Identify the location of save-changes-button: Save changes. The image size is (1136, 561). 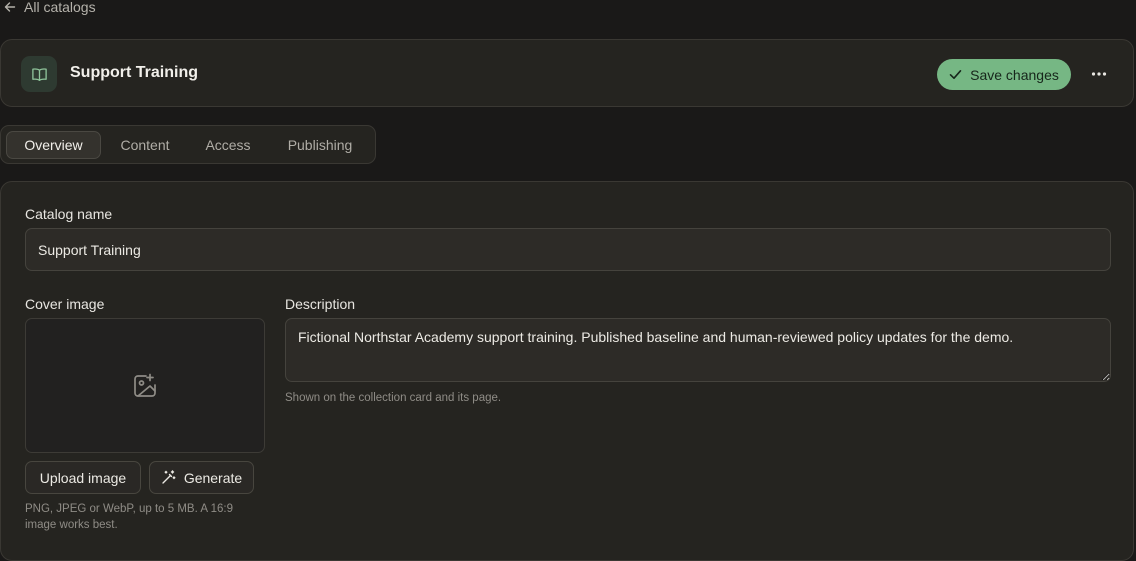
(1004, 74).